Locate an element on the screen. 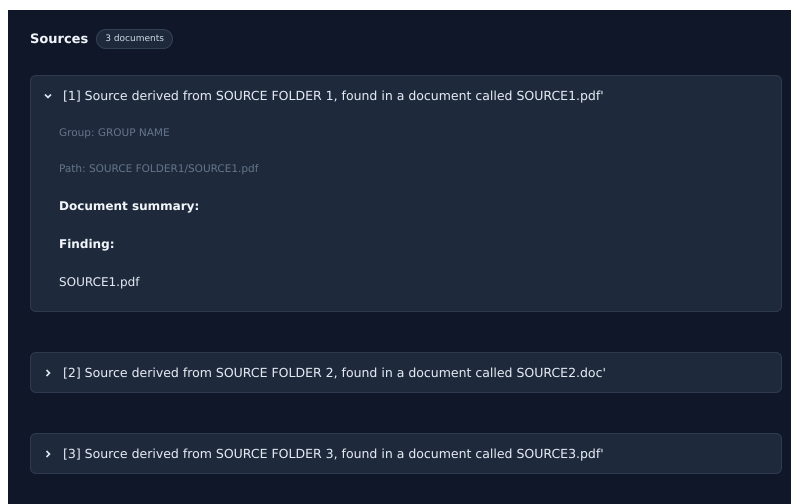  section-heading: Finding: is located at coordinates (87, 244).